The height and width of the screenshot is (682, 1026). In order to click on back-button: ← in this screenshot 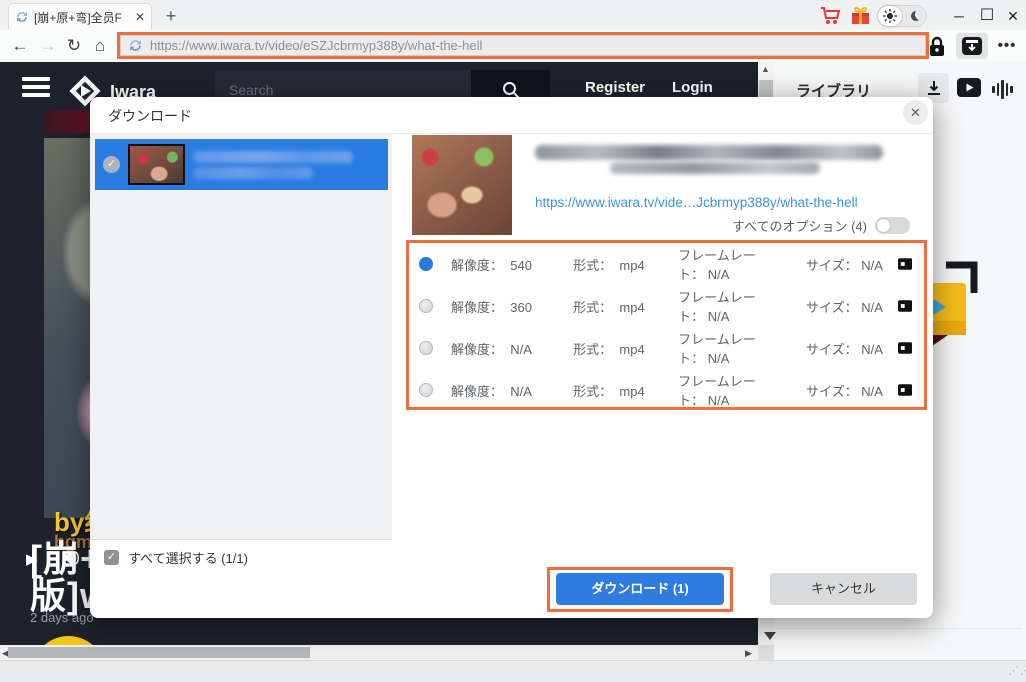, I will do `click(20, 46)`.